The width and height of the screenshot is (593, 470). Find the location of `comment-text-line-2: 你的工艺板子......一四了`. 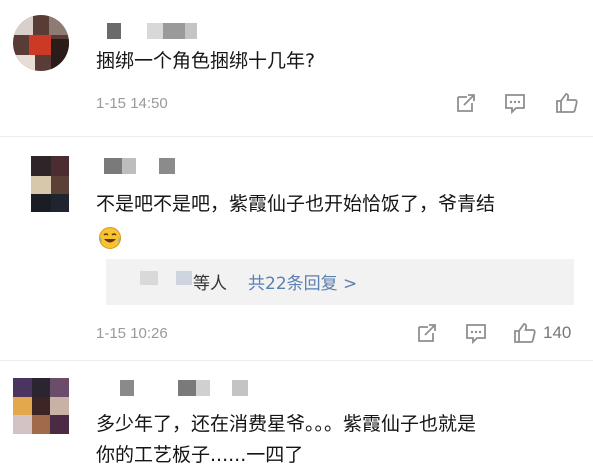

comment-text-line-2: 你的工艺板子......一四了 is located at coordinates (200, 455).